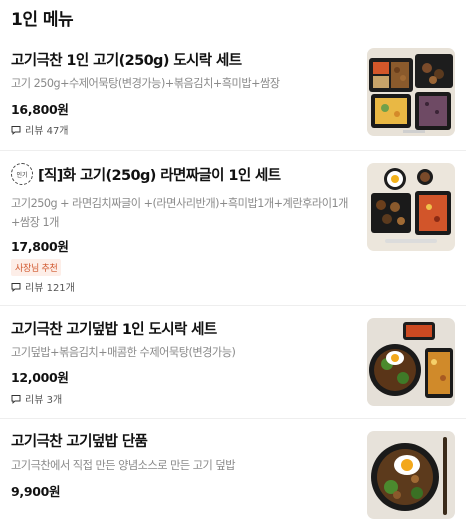 This screenshot has height=525, width=466. Describe the element at coordinates (123, 465) in the screenshot. I see `menu-item-description: 고기극찬에서 직접 만든 양념소스로 만든 고기 덮밥` at that location.